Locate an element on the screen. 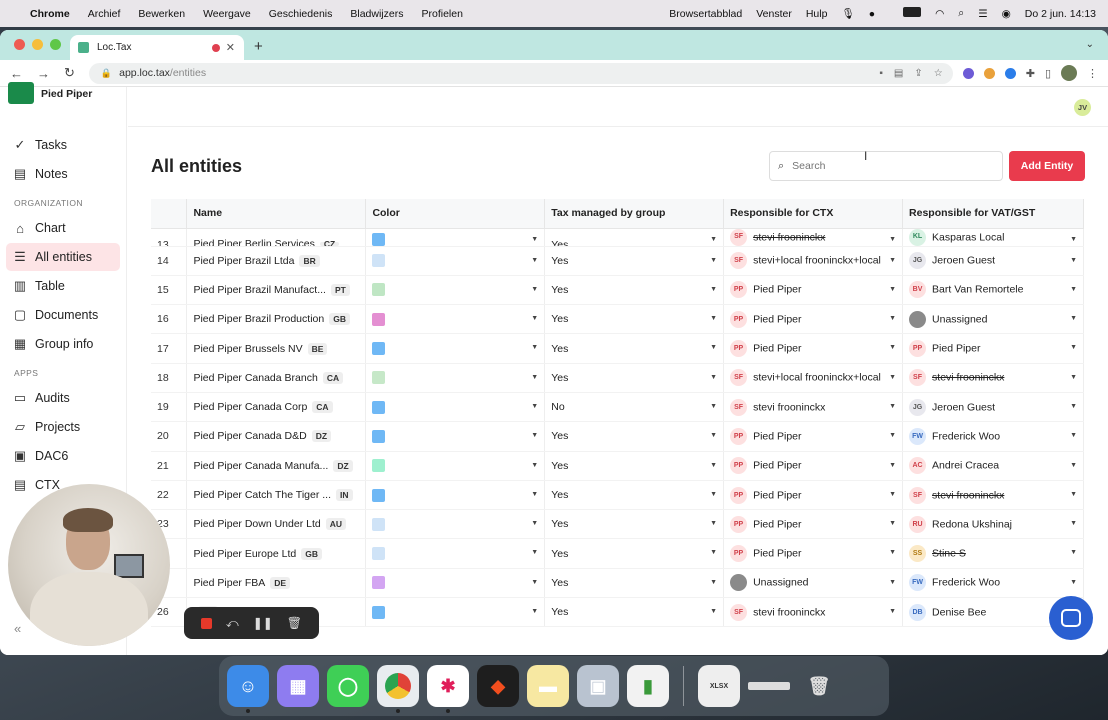  webcam-overlay is located at coordinates (89, 565).